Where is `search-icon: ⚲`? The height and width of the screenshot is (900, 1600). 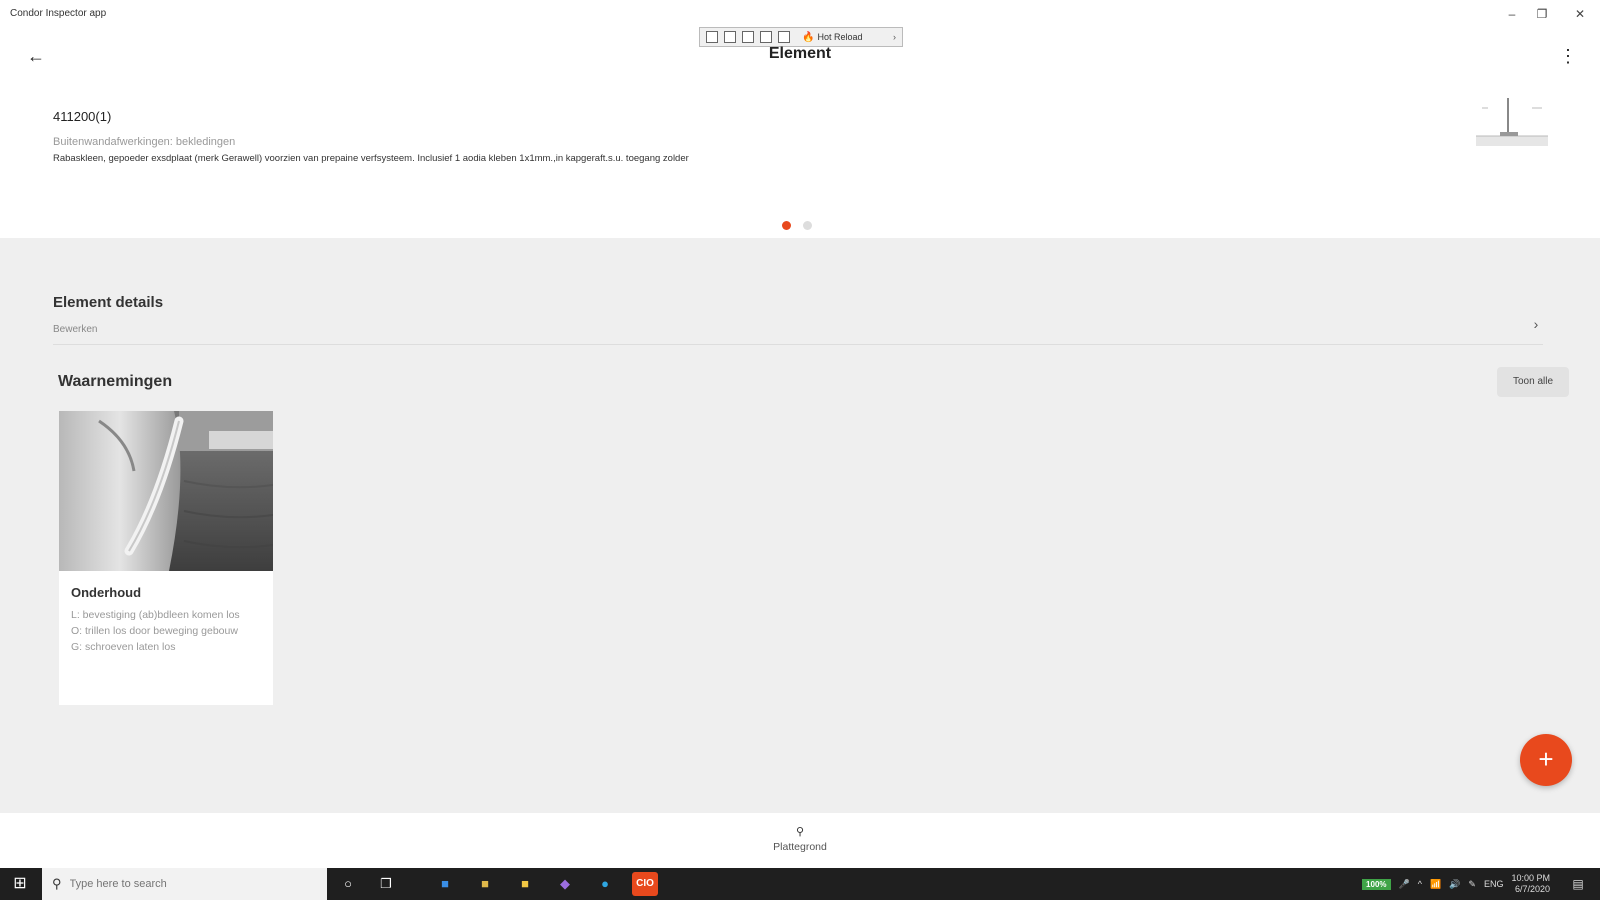
search-icon: ⚲ is located at coordinates (57, 883).